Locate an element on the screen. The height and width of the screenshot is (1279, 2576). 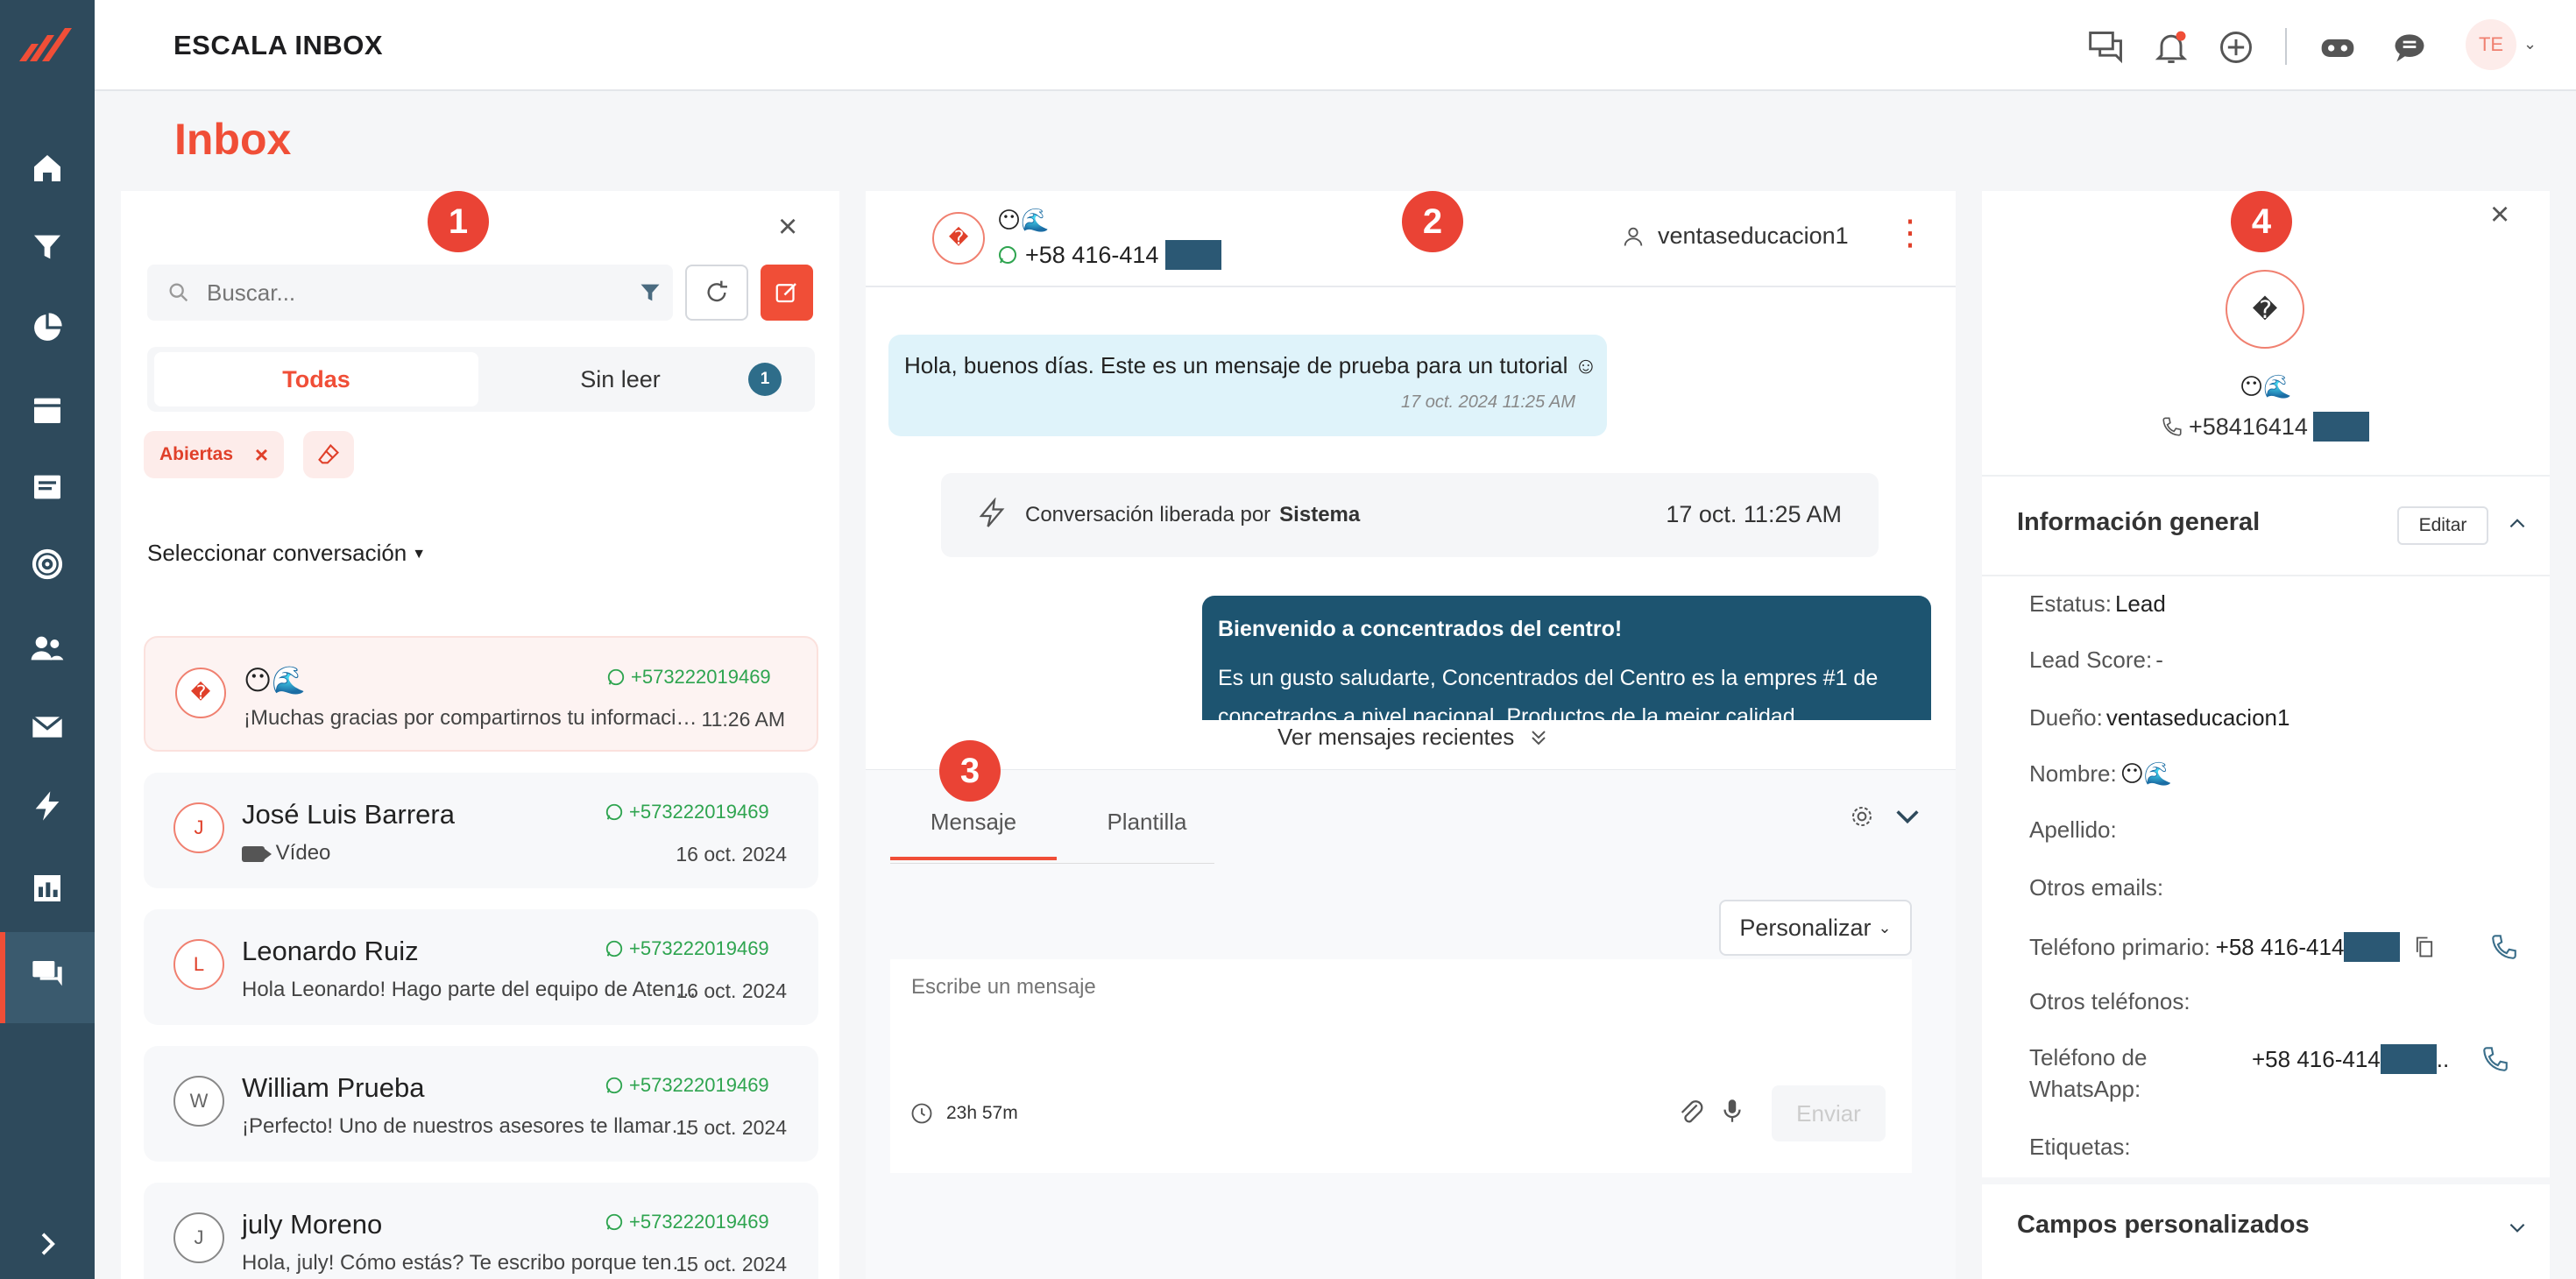
page-title: Inbox is located at coordinates (233, 139).